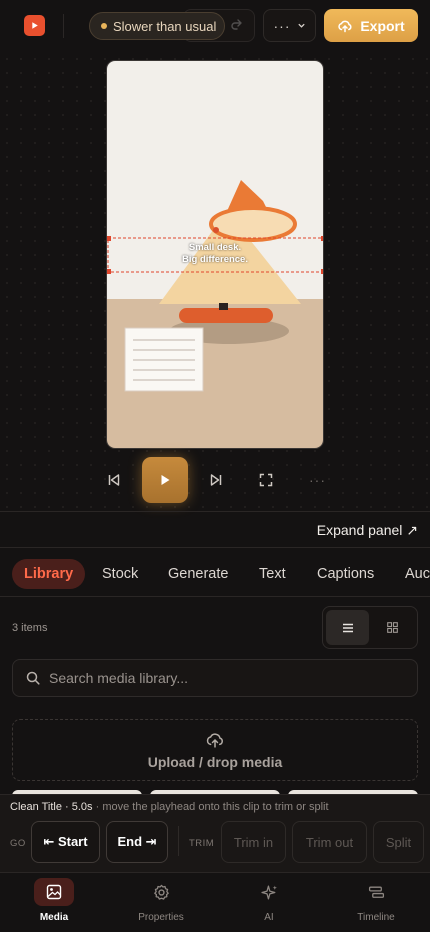 This screenshot has height=932, width=430. Describe the element at coordinates (198, 574) in the screenshot. I see `tab-generate: Generate` at that location.